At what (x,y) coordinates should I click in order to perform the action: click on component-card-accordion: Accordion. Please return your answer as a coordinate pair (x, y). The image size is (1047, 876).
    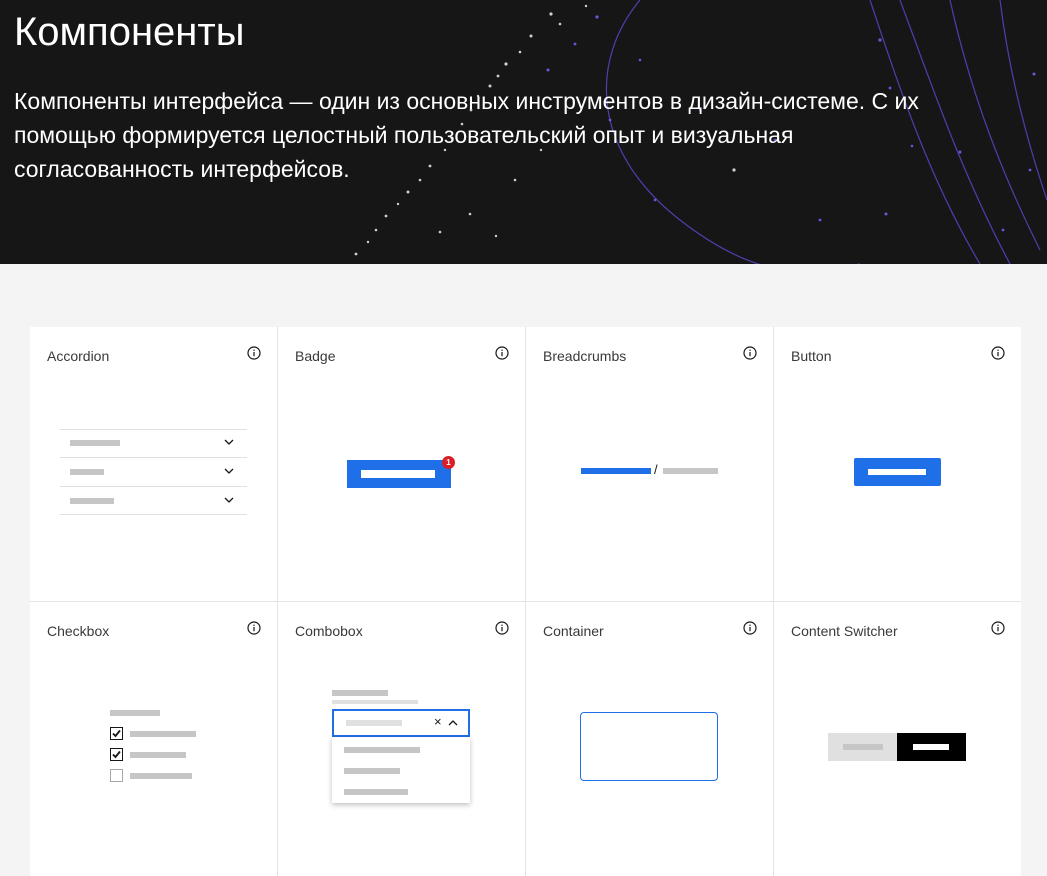
    Looking at the image, I should click on (153, 464).